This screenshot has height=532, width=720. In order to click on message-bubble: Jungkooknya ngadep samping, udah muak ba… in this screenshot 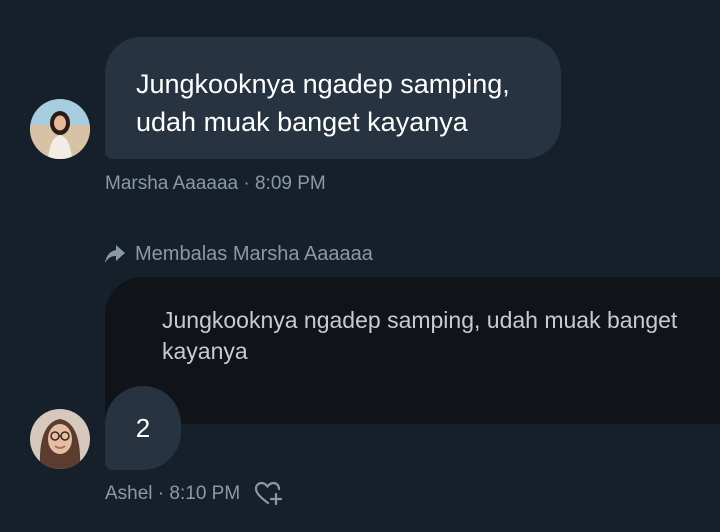, I will do `click(333, 98)`.